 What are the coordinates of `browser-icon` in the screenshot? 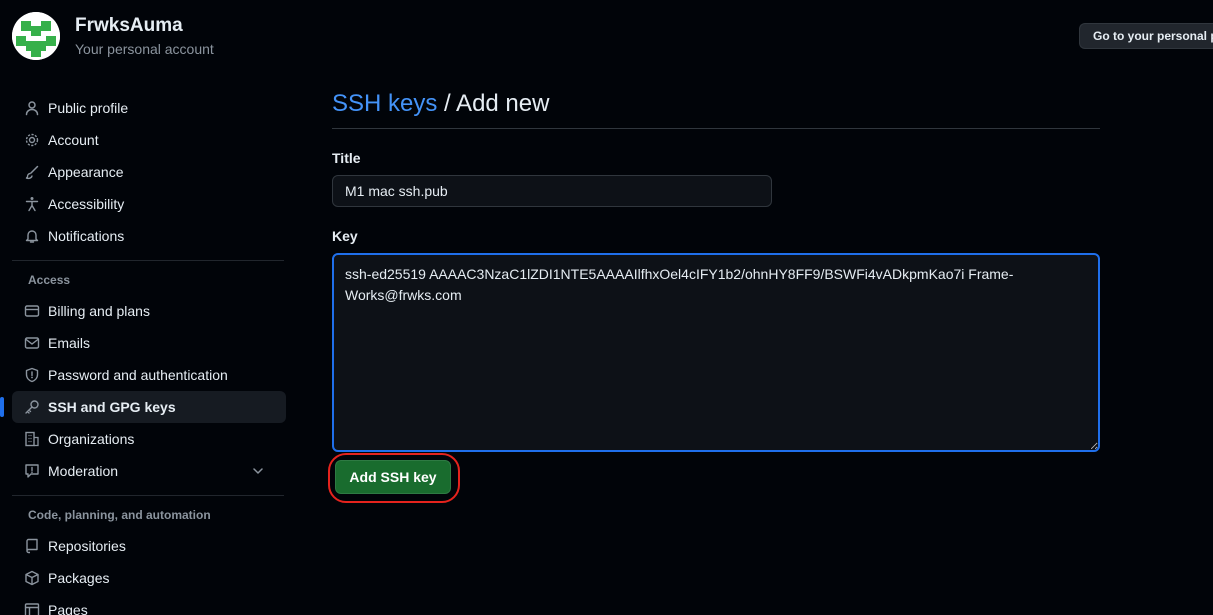 It's located at (32, 608).